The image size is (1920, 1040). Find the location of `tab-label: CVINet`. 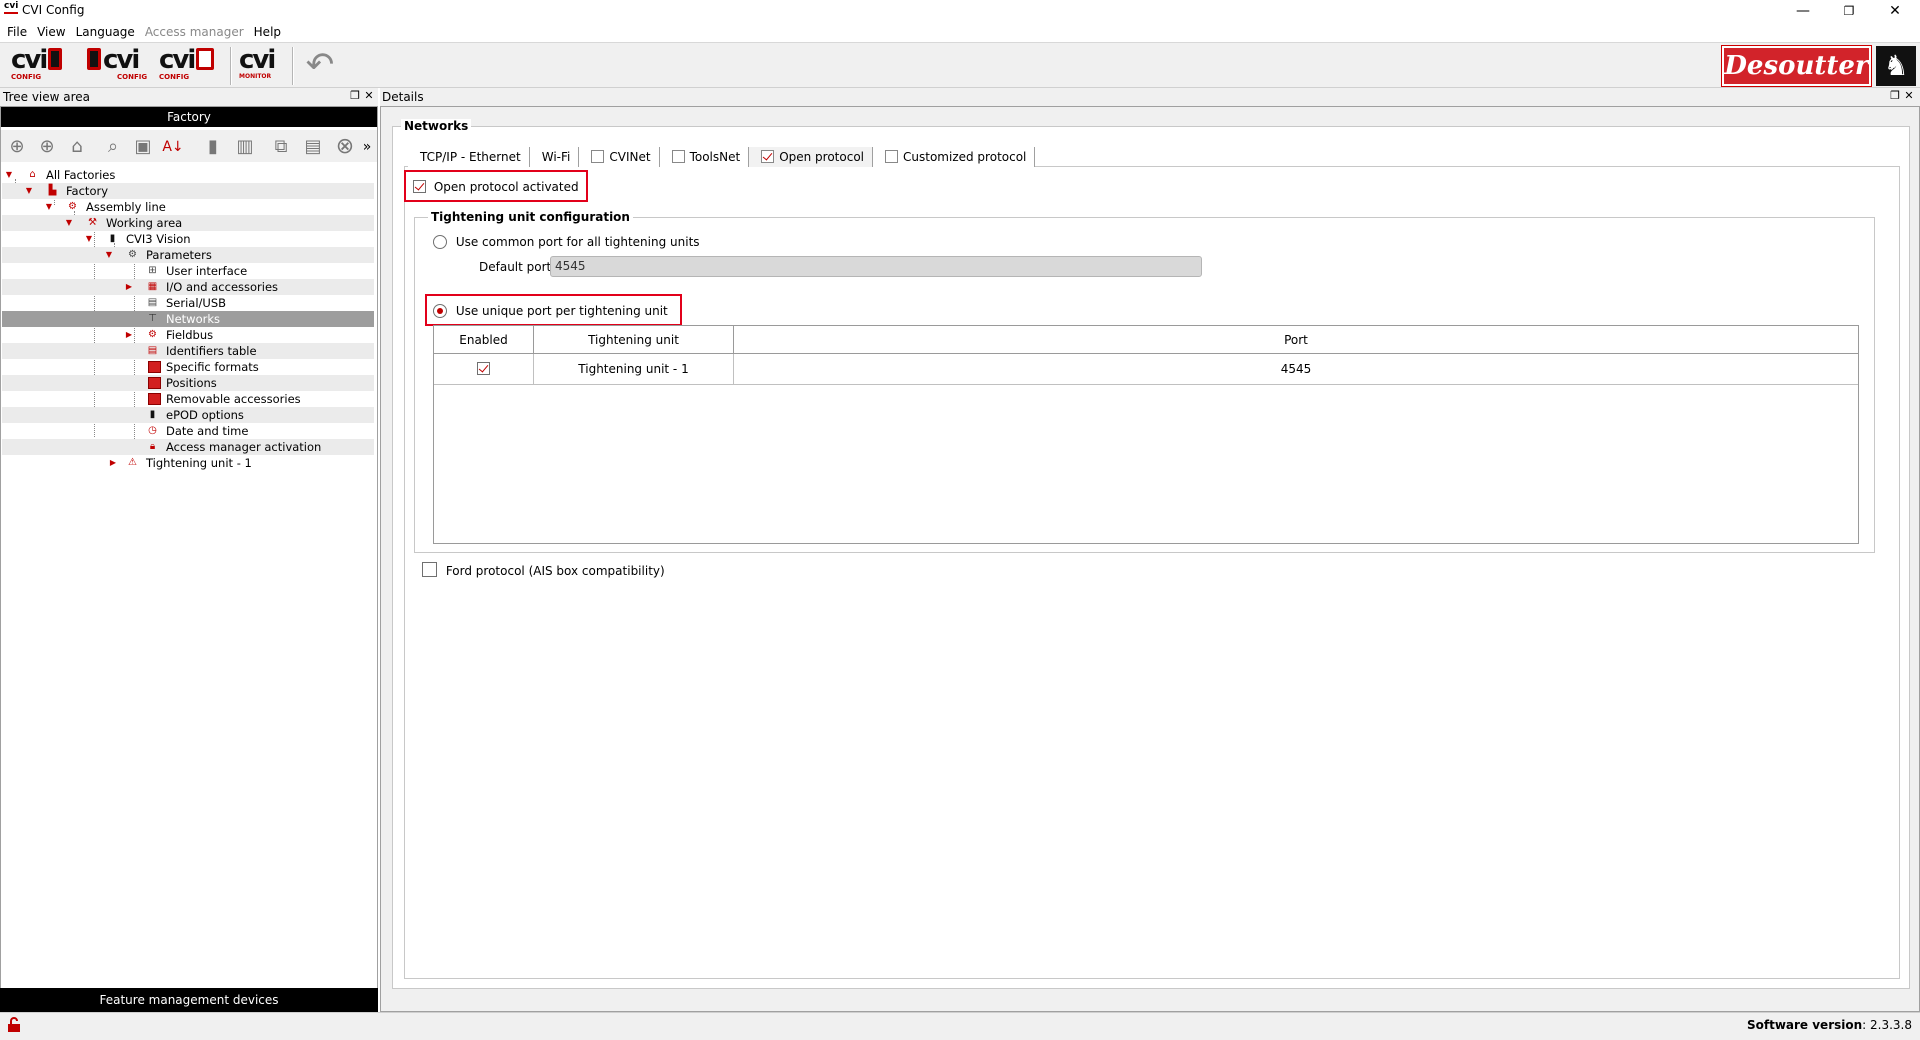

tab-label: CVINet is located at coordinates (630, 157).